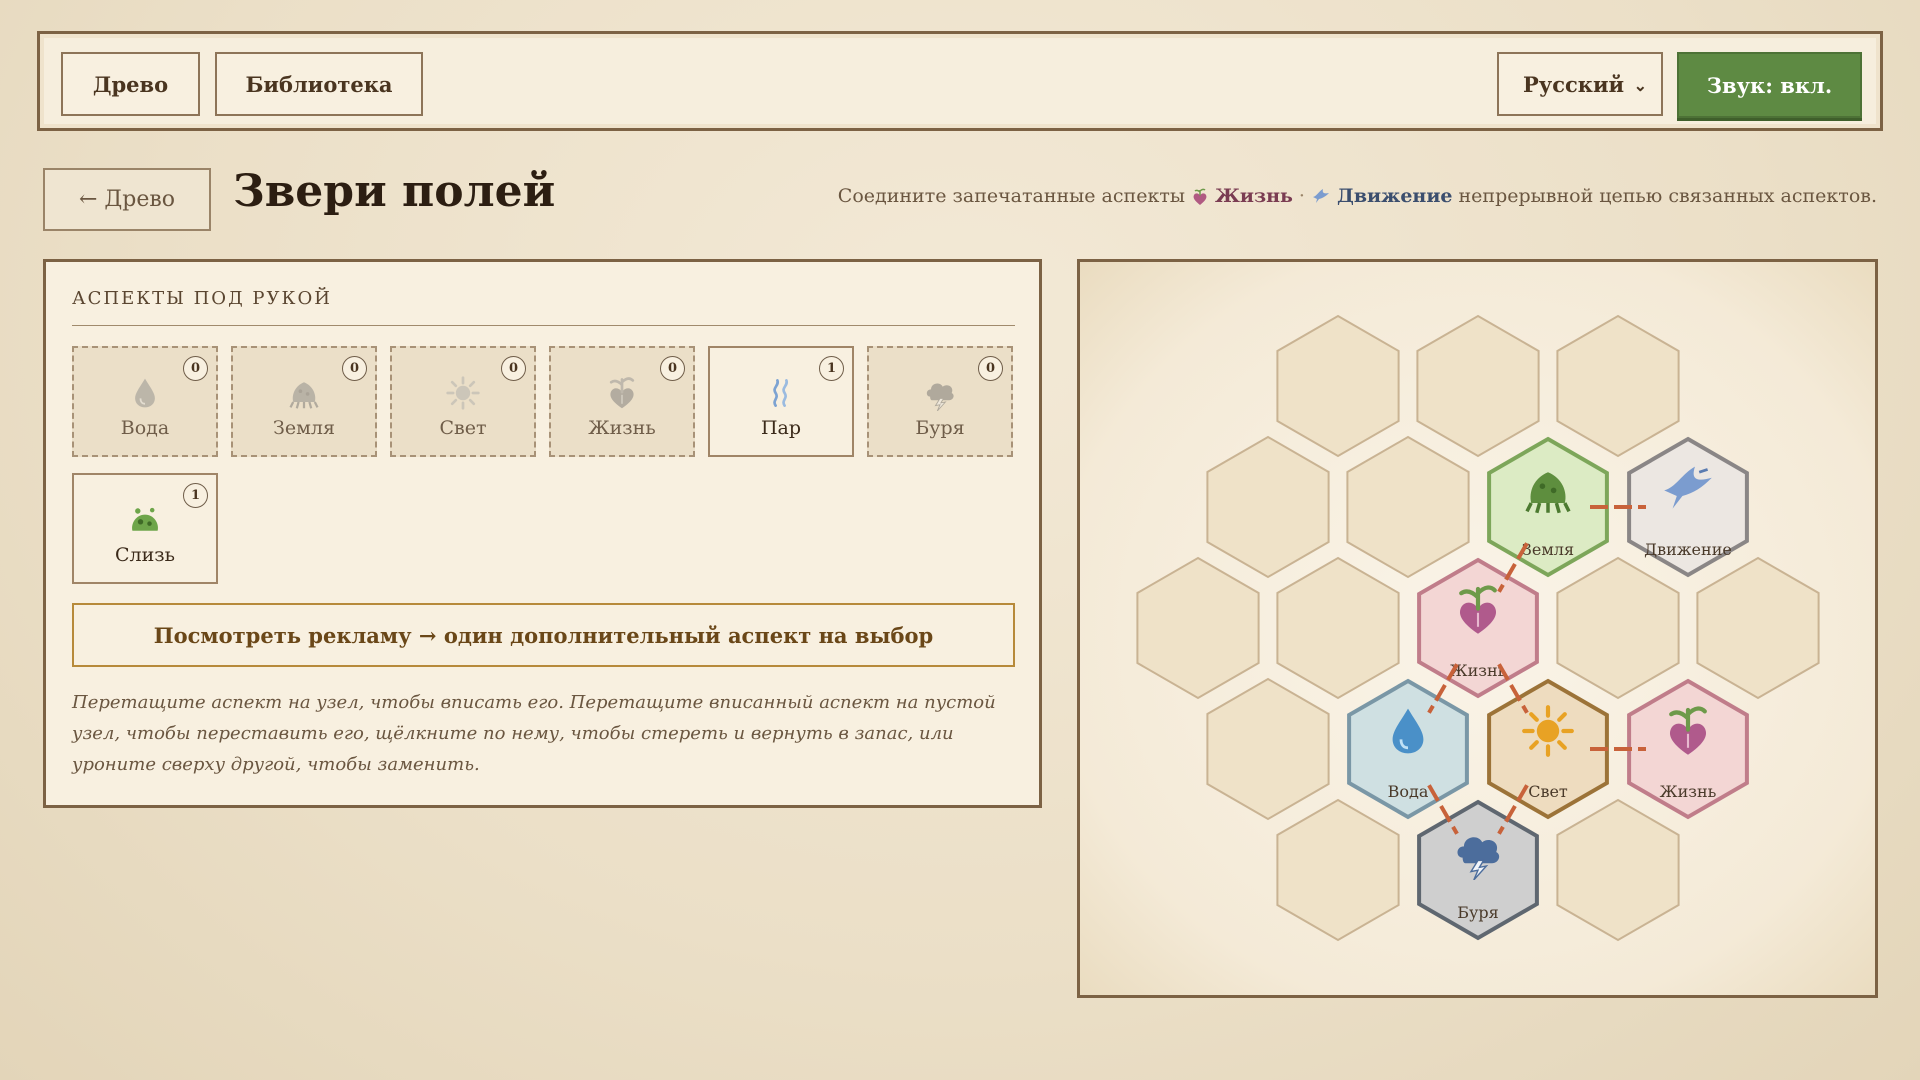  I want to click on earth-mound-icon, so click(304, 395).